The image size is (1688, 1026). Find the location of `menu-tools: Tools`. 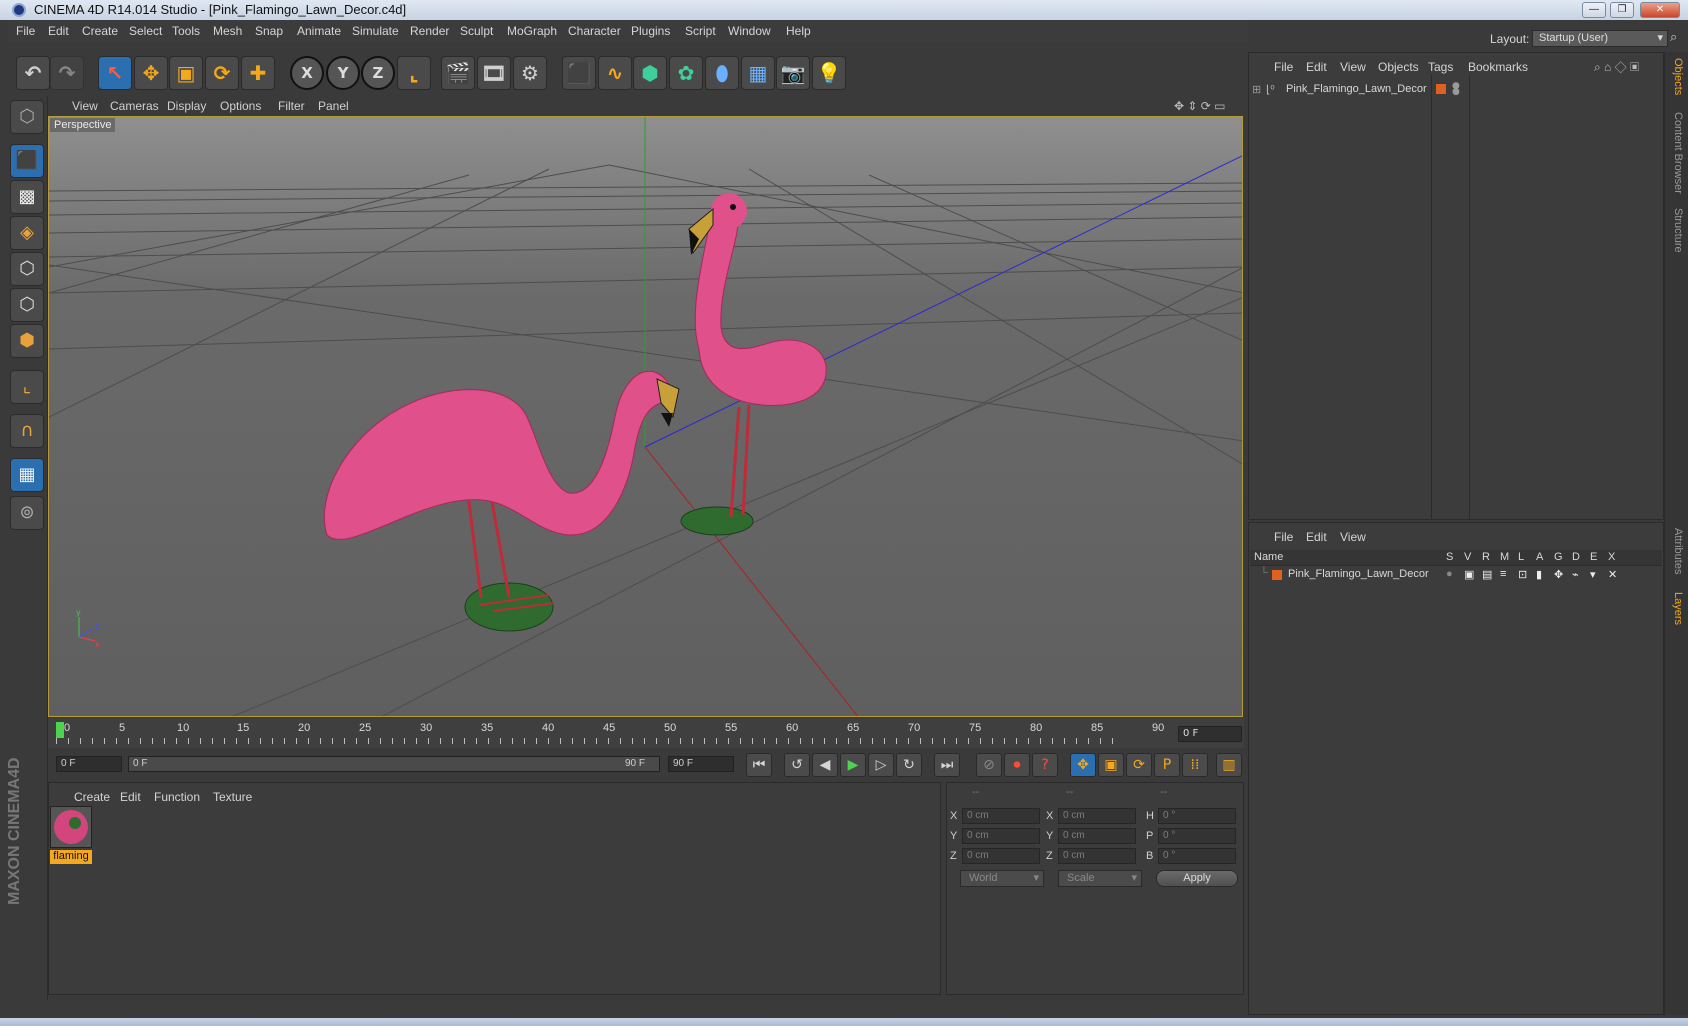

menu-tools: Tools is located at coordinates (186, 31).